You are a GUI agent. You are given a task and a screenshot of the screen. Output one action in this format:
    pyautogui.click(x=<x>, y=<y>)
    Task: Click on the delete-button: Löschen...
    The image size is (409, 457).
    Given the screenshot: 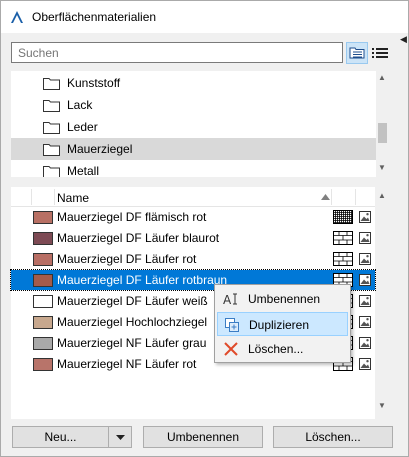 What is the action you would take?
    pyautogui.click(x=333, y=437)
    